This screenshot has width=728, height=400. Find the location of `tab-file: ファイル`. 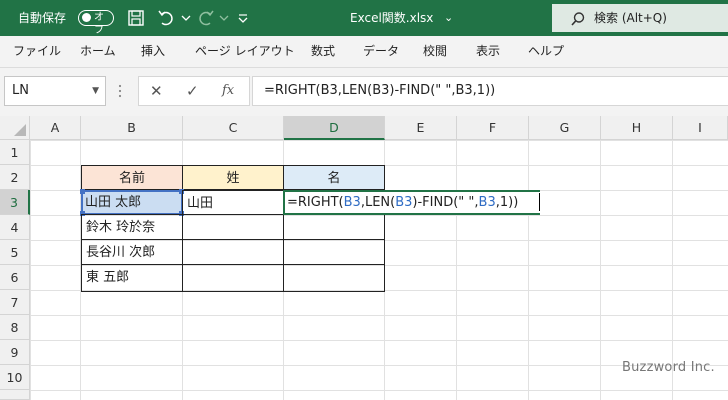

tab-file: ファイル is located at coordinates (37, 51).